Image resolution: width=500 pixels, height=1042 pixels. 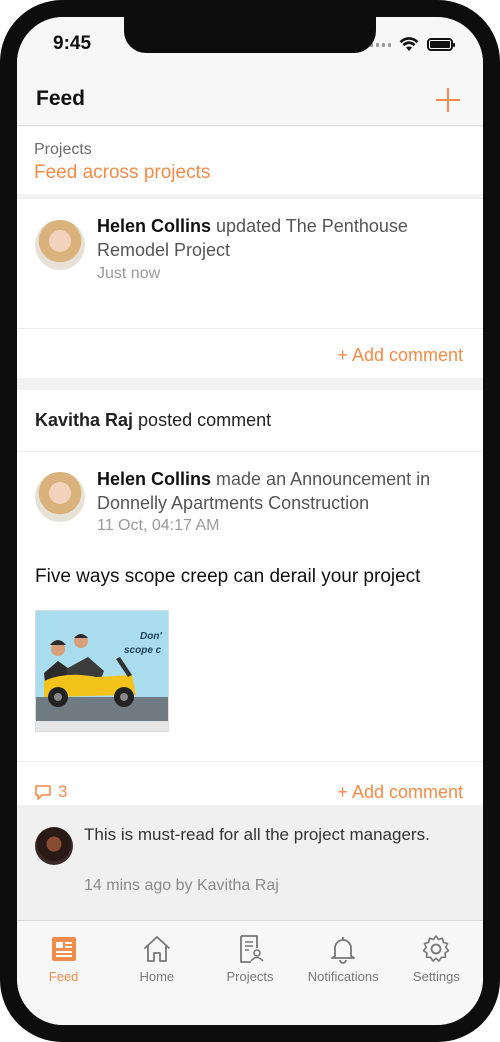 What do you see at coordinates (250, 976) in the screenshot?
I see `tab-label: Projects` at bounding box center [250, 976].